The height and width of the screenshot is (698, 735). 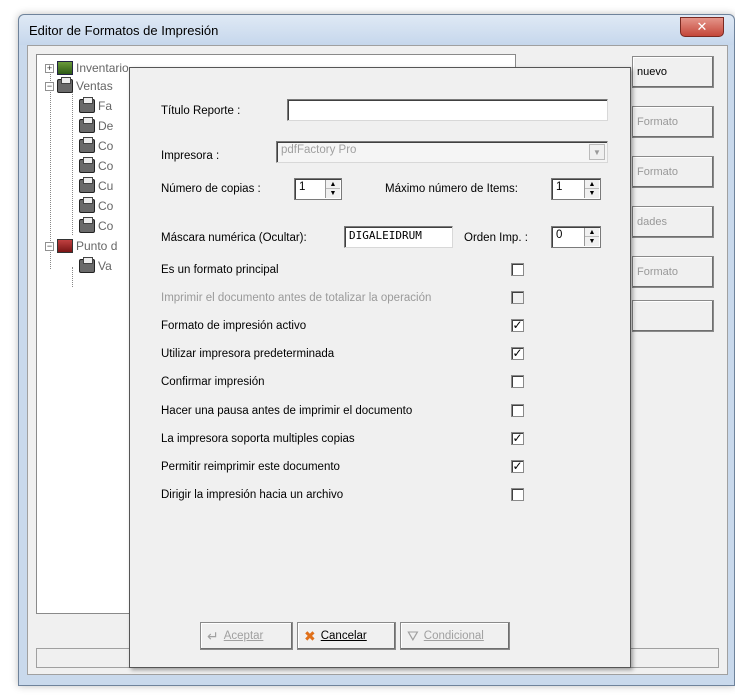 What do you see at coordinates (49, 68) in the screenshot?
I see `expand-icon: +` at bounding box center [49, 68].